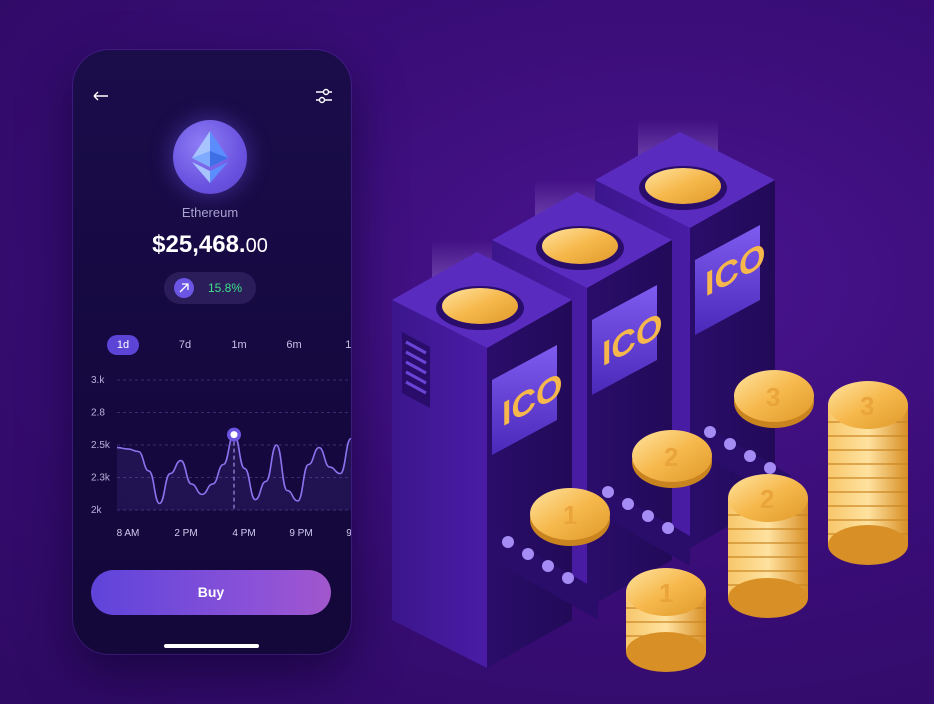 The width and height of the screenshot is (934, 704). What do you see at coordinates (185, 345) in the screenshot?
I see `tab-7d: 7d` at bounding box center [185, 345].